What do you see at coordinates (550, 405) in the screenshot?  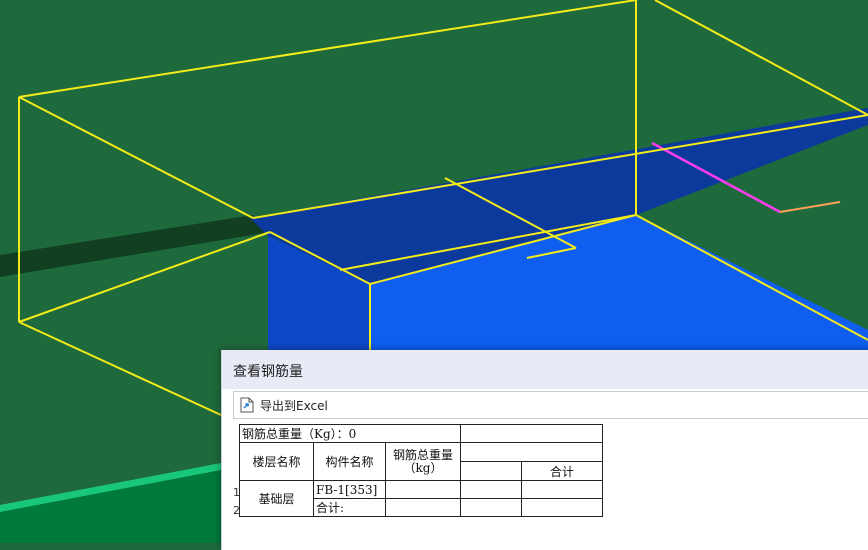 I see `dialog-toolbar: 导出到Excel` at bounding box center [550, 405].